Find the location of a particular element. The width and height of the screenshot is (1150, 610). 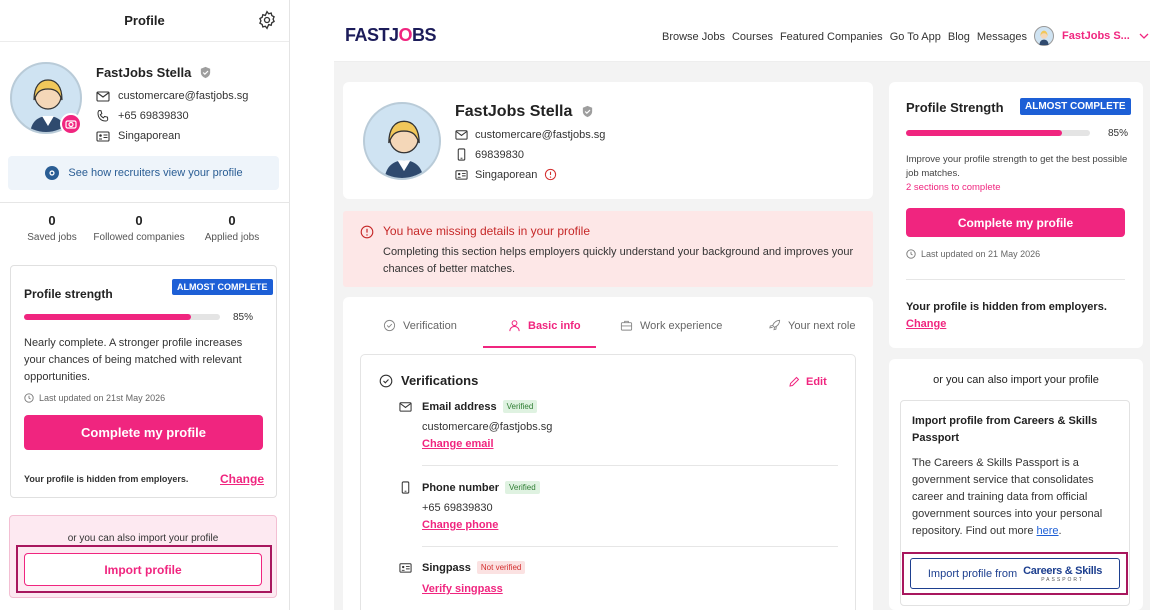

verifications-heading: Verifications is located at coordinates (428, 380).